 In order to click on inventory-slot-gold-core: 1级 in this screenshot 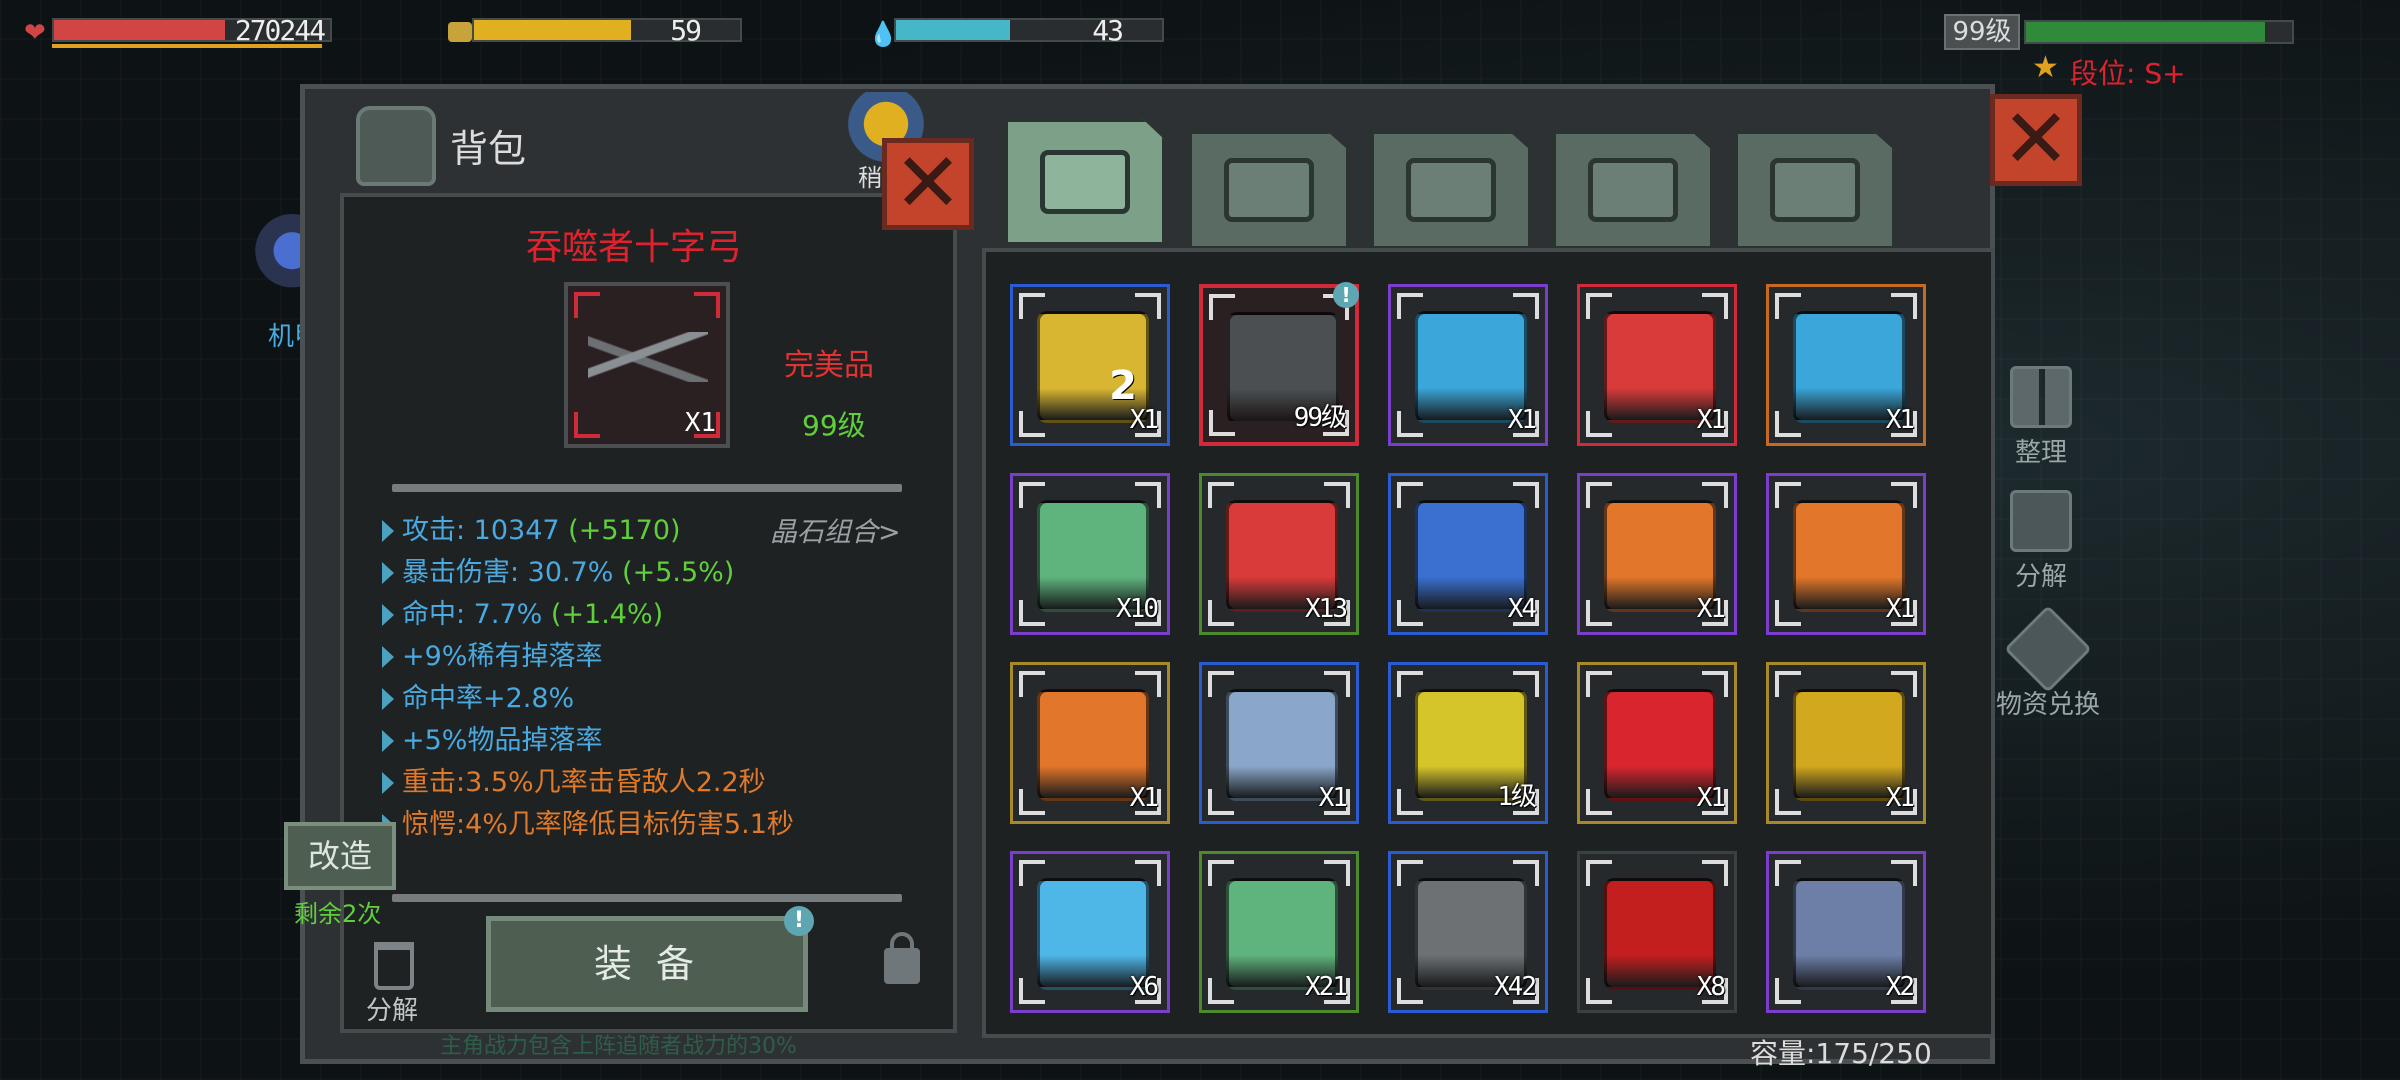, I will do `click(1468, 743)`.